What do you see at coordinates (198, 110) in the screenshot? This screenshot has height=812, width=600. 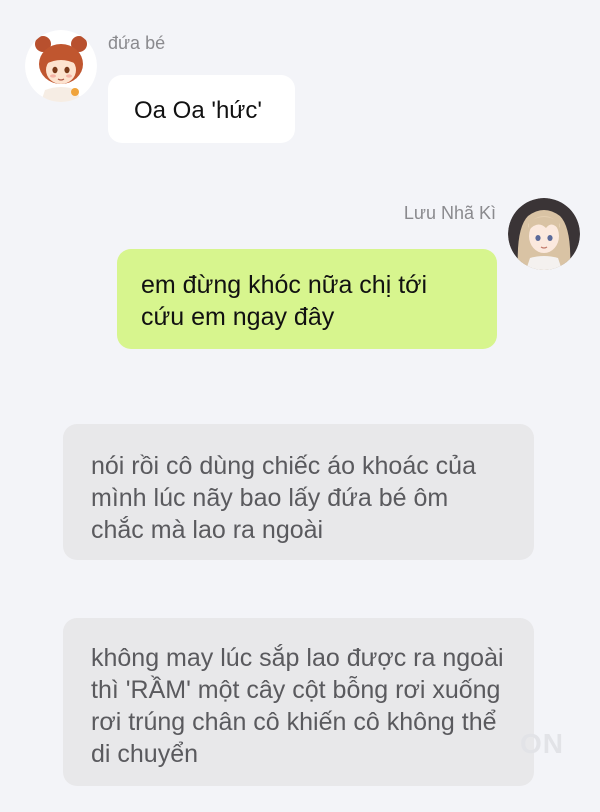 I see `message-text: Oa Oa 'hức'` at bounding box center [198, 110].